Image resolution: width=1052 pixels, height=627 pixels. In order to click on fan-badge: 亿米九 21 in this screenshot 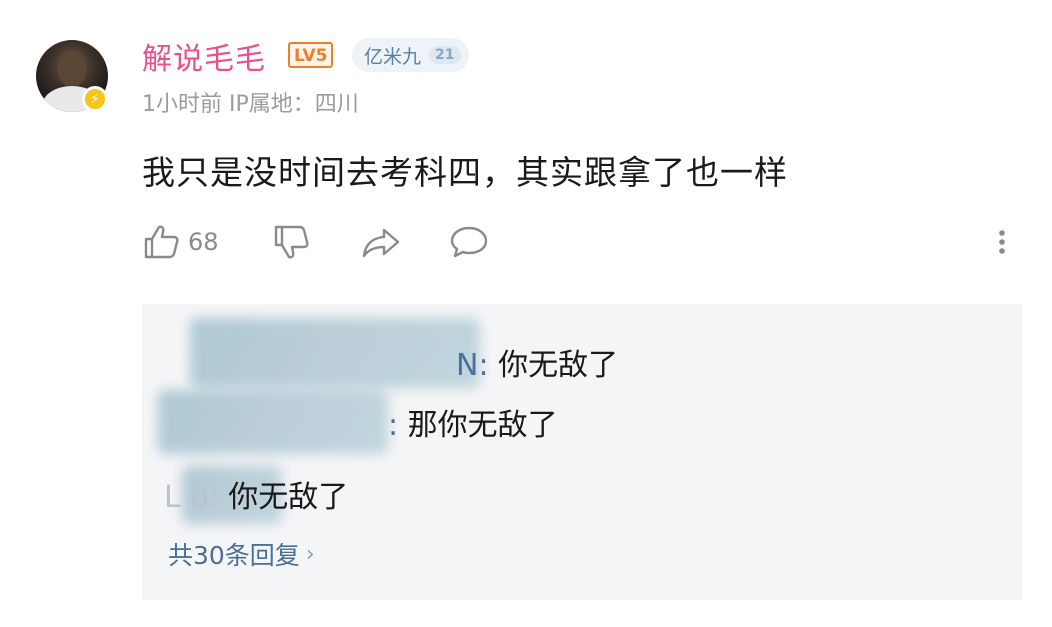, I will do `click(410, 55)`.